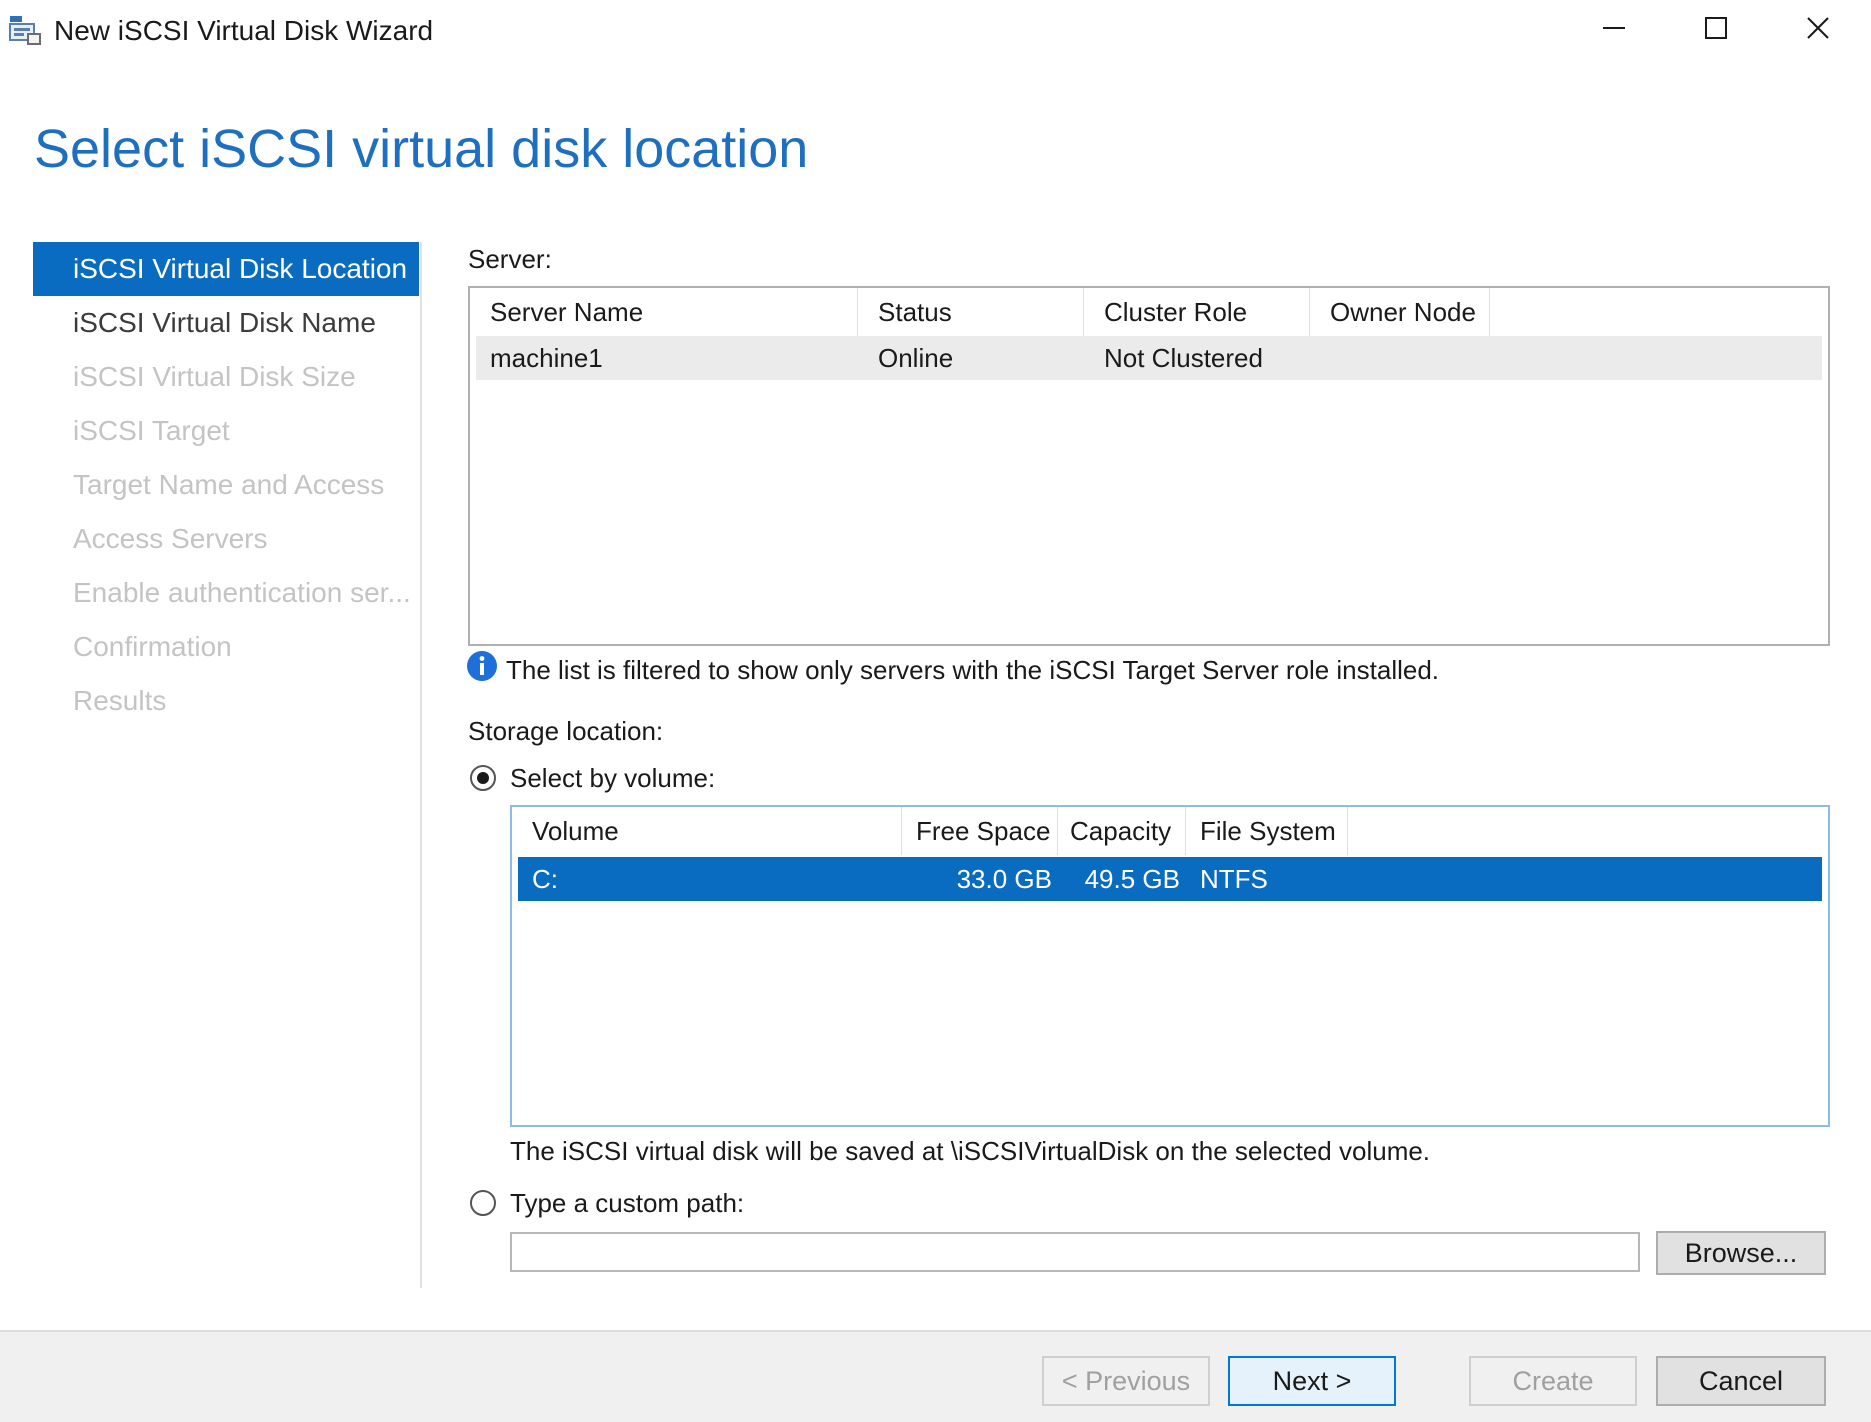 This screenshot has height=1422, width=1871. I want to click on previous-button: < Previous, so click(1126, 1381).